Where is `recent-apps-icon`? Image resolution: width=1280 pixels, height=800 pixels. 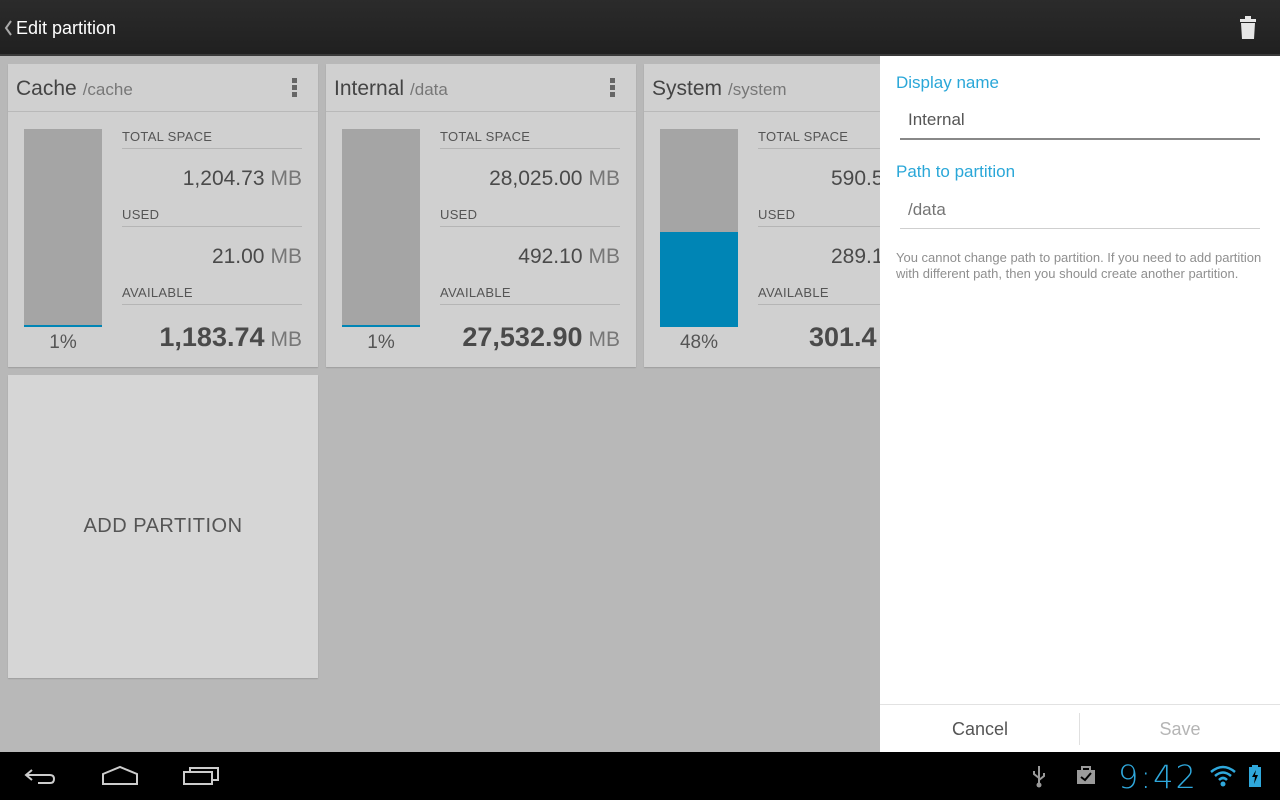
recent-apps-icon is located at coordinates (201, 776).